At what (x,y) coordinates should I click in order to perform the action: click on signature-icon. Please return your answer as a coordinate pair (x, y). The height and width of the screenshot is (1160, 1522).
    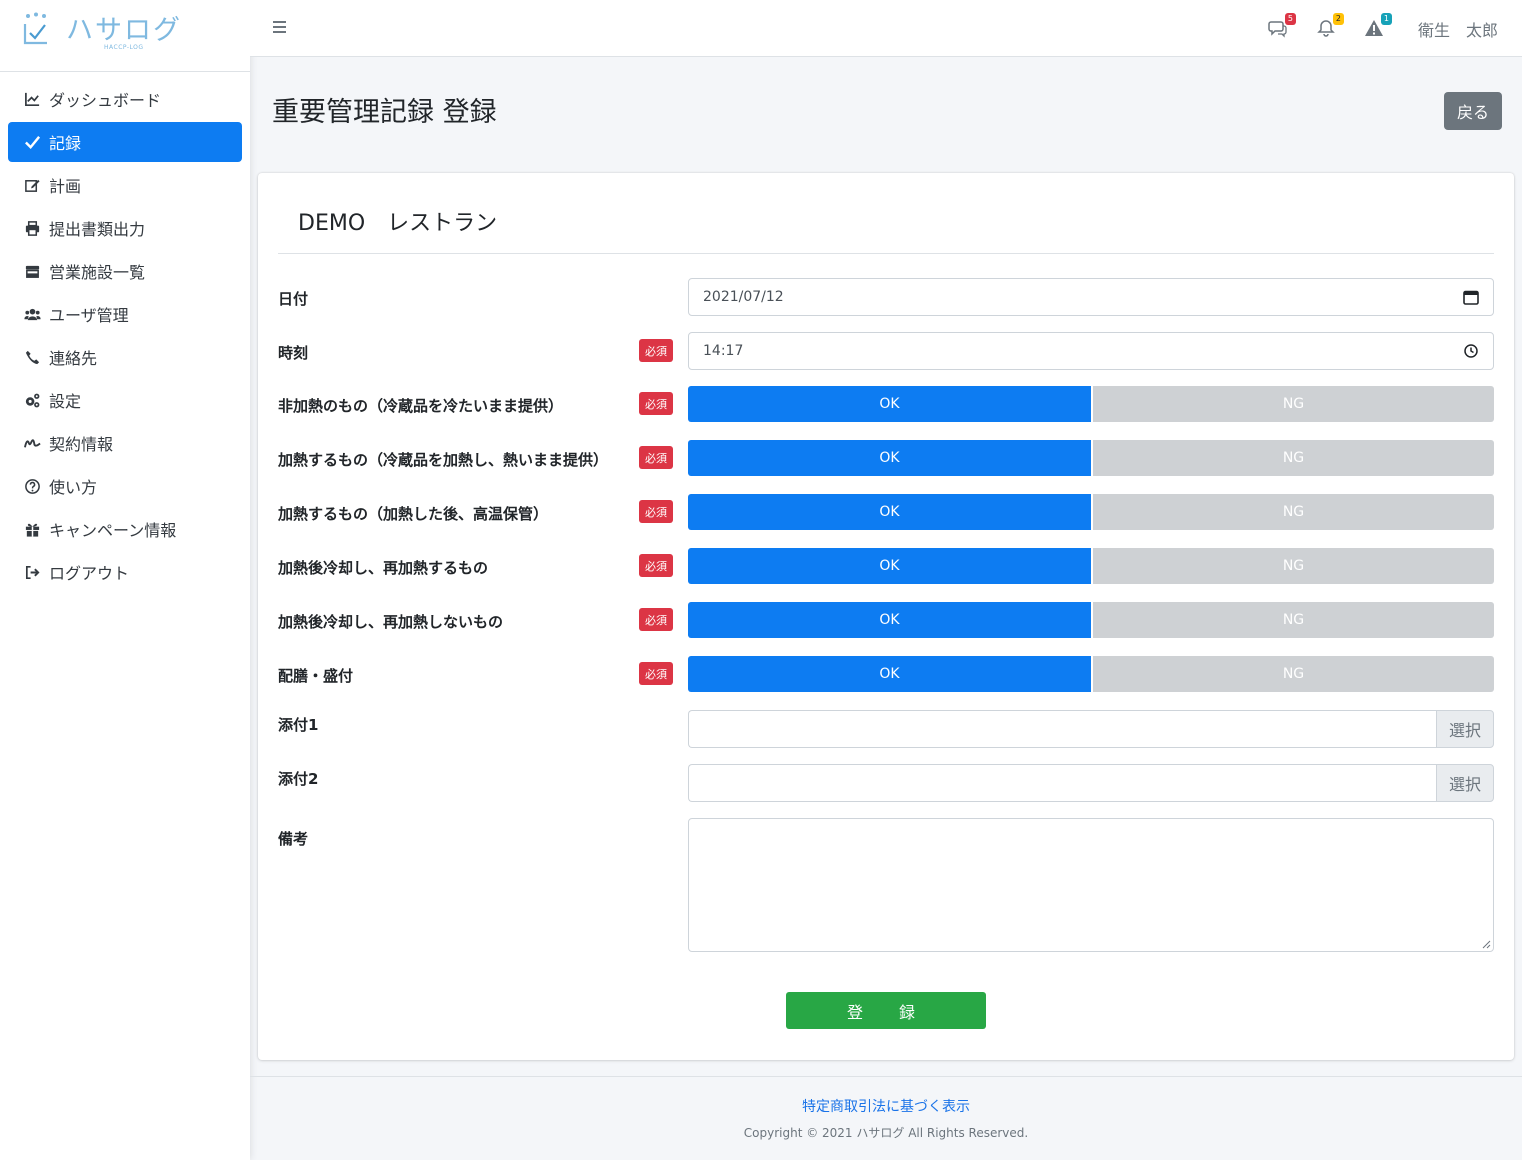
    Looking at the image, I should click on (35, 443).